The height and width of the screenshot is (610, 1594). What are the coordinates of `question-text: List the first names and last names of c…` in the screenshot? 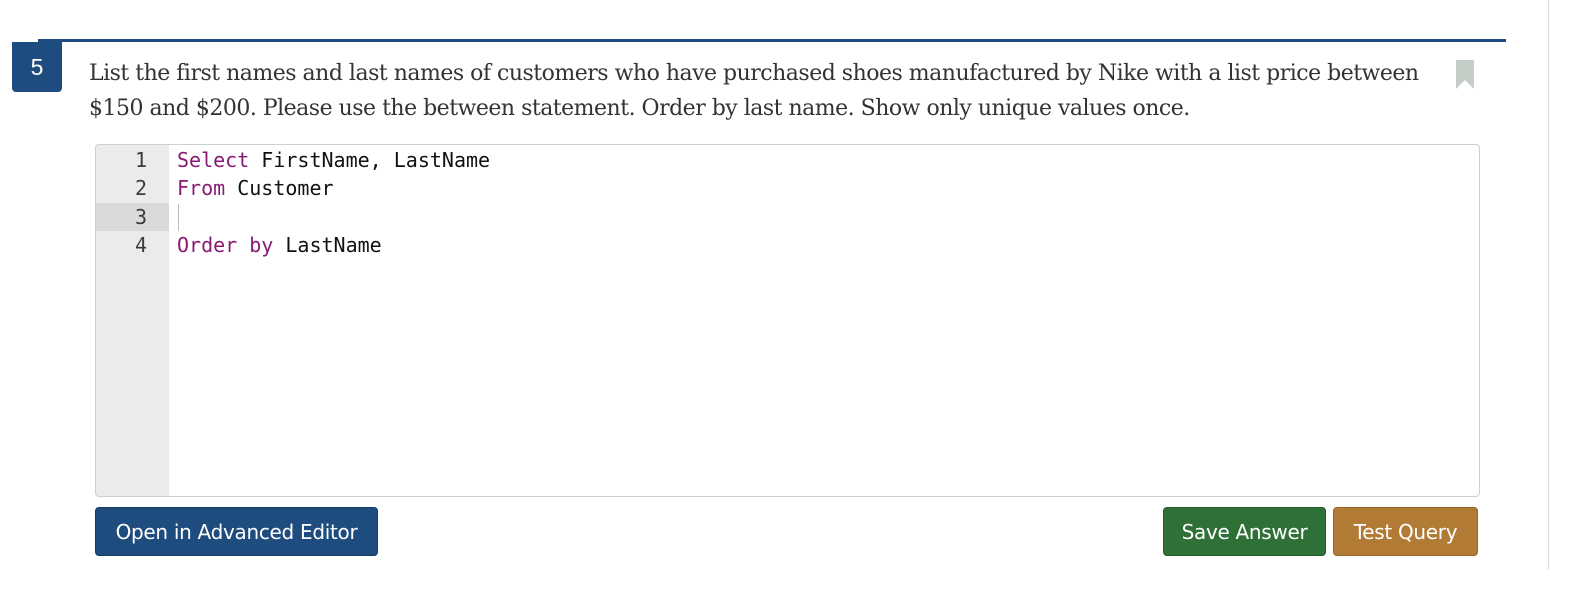 It's located at (754, 91).